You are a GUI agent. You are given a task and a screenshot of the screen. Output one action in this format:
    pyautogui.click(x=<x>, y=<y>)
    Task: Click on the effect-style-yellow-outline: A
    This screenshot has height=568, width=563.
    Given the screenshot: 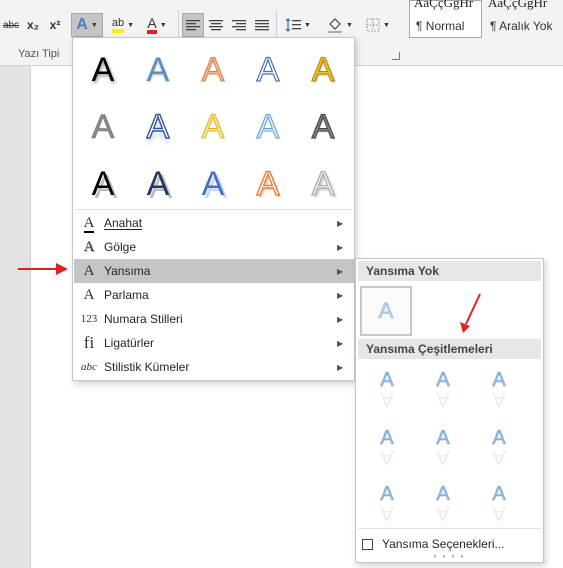 What is the action you would take?
    pyautogui.click(x=213, y=127)
    